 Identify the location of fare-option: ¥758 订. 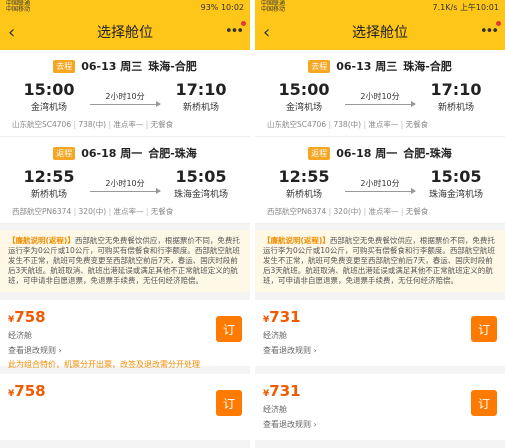
(125, 407).